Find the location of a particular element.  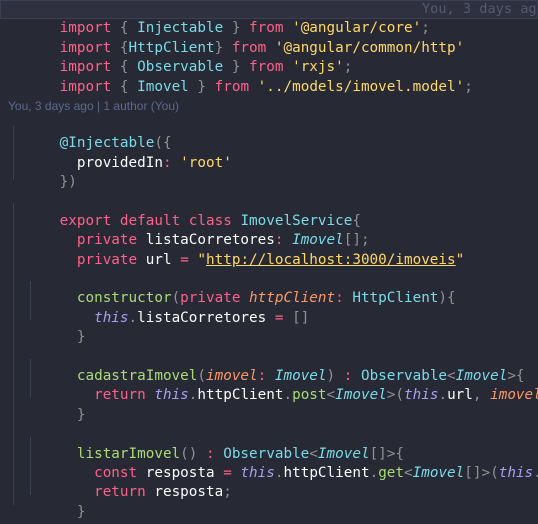

code-line: export default class ImovelService{ is located at coordinates (269, 211).